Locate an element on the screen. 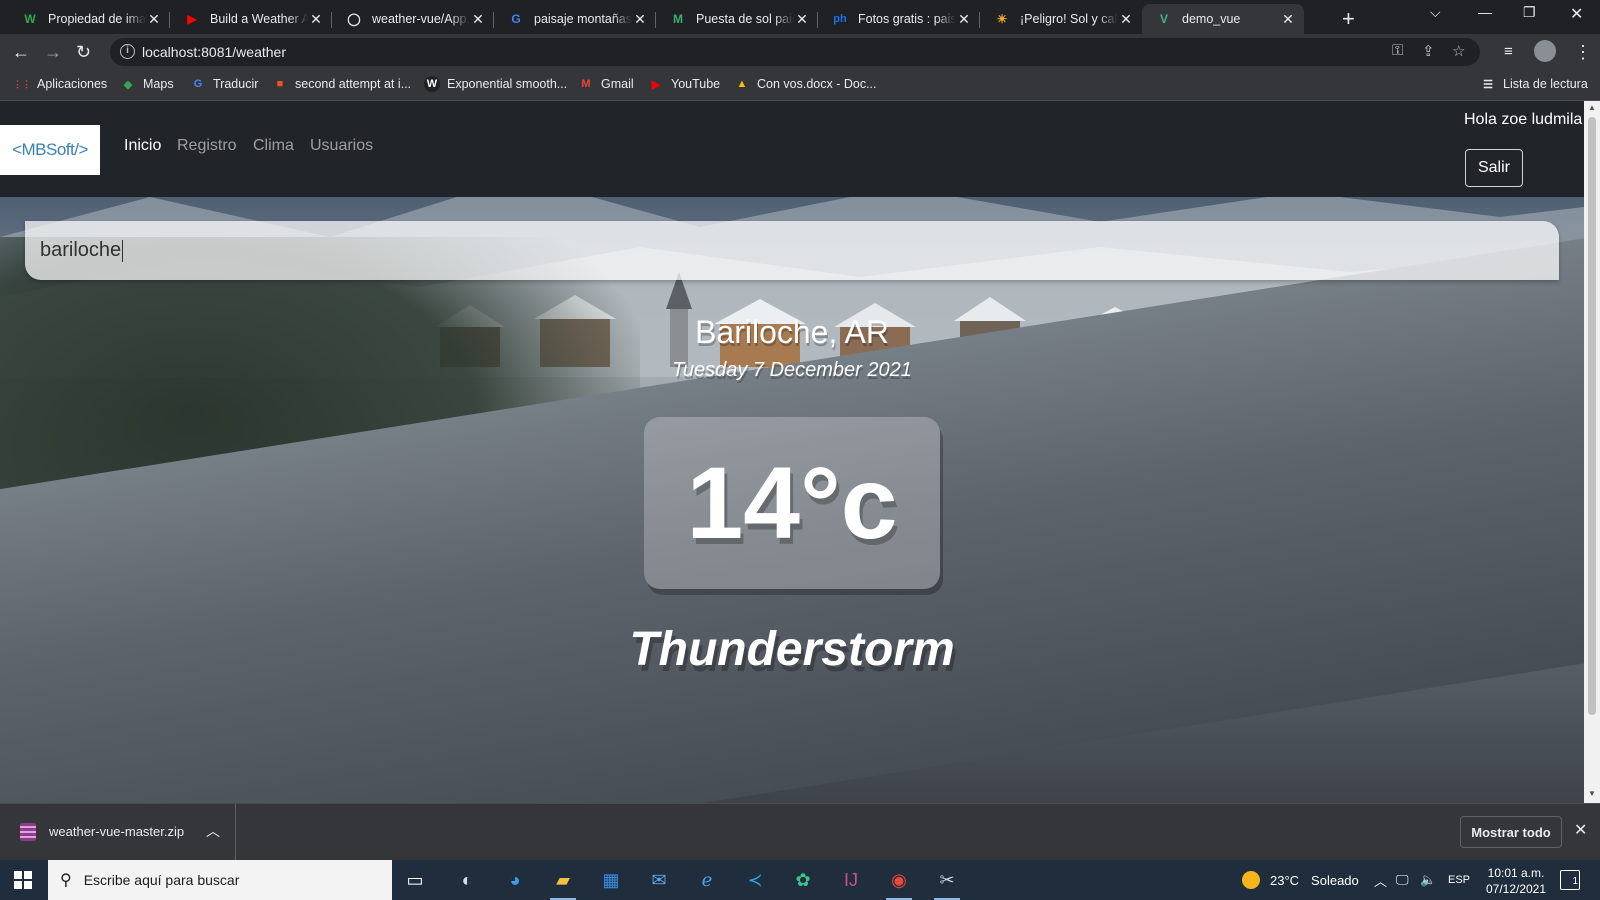 This screenshot has width=1600, height=900. taskbar-search: ⚲ Escribe aquí para buscar is located at coordinates (220, 880).